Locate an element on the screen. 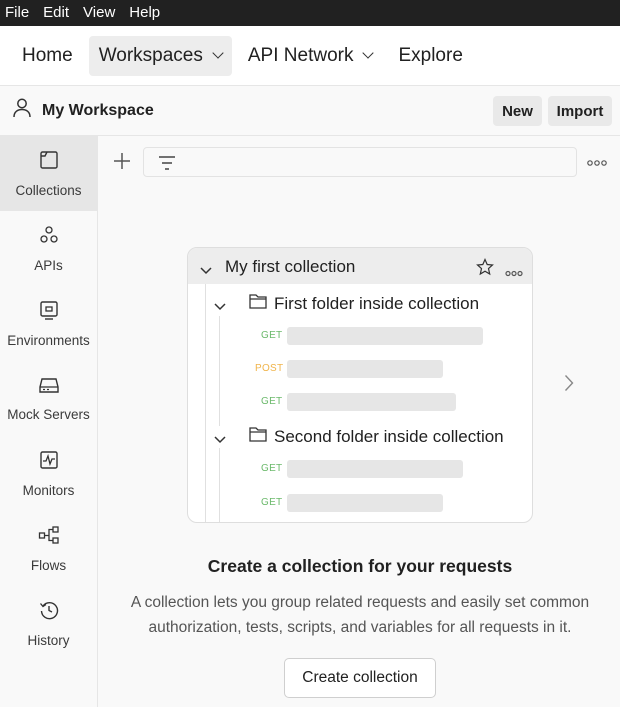 Image resolution: width=620 pixels, height=707 pixels. history-icon is located at coordinates (49, 612).